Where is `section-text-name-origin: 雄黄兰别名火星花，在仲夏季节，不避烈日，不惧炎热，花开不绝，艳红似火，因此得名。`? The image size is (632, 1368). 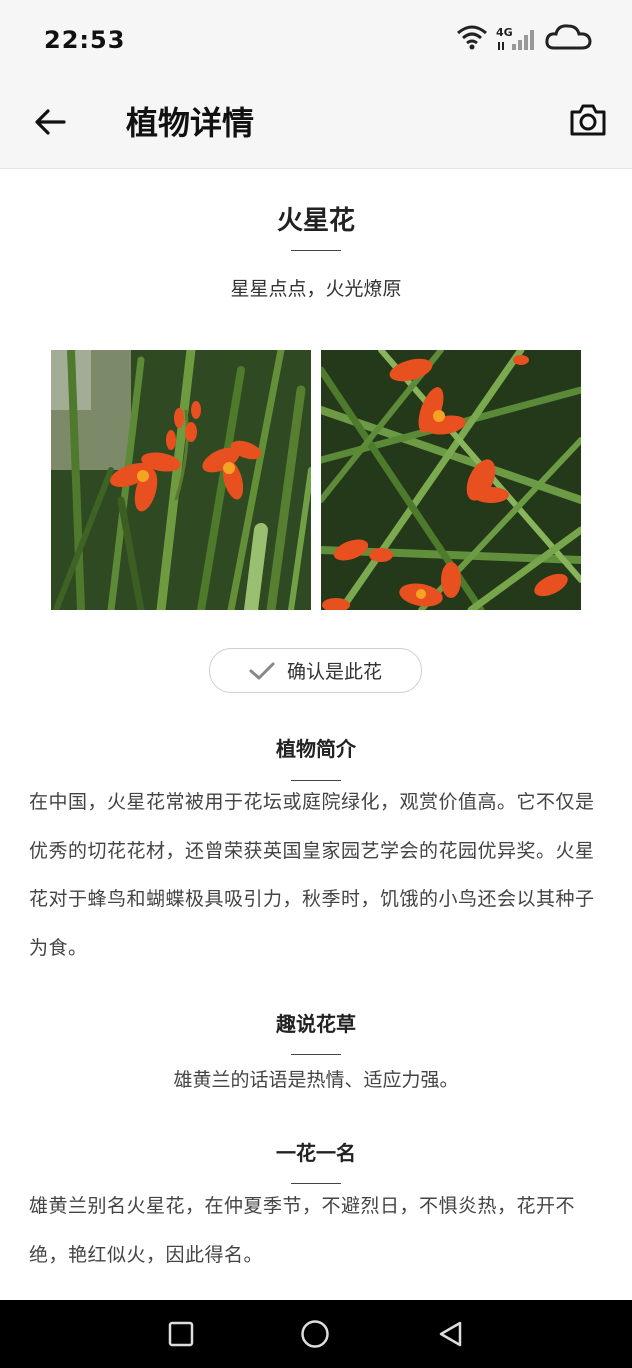 section-text-name-origin: 雄黄兰别名火星花，在仲夏季节，不避烈日，不惧炎热，花开不绝，艳红似火，因此得名。 is located at coordinates (302, 1230).